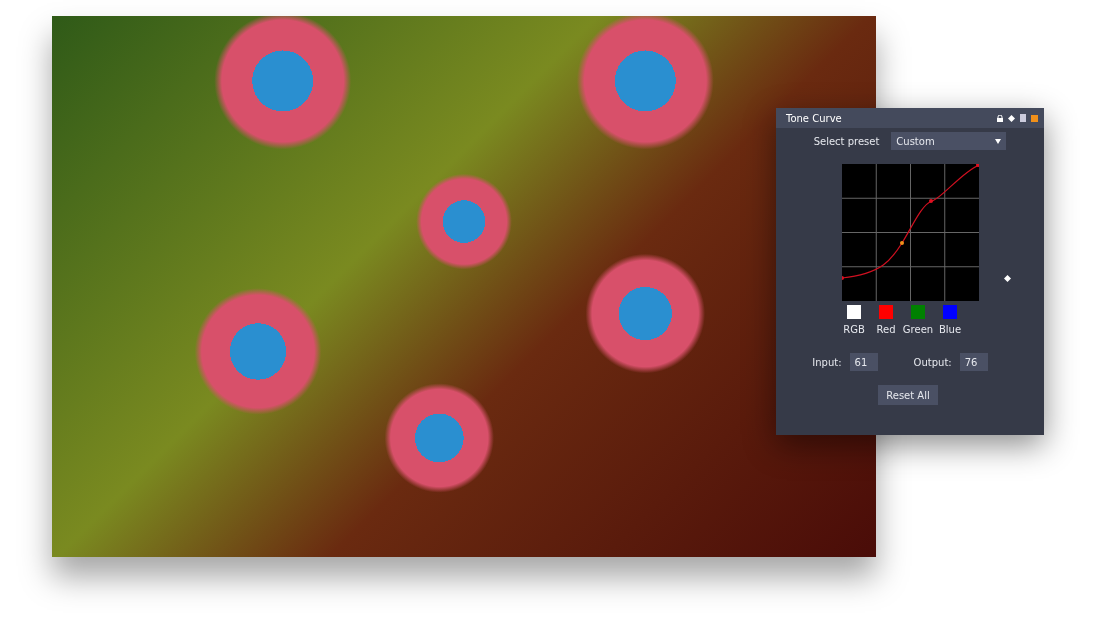 The width and height of the screenshot is (1100, 620). I want to click on input-field: 61, so click(863, 362).